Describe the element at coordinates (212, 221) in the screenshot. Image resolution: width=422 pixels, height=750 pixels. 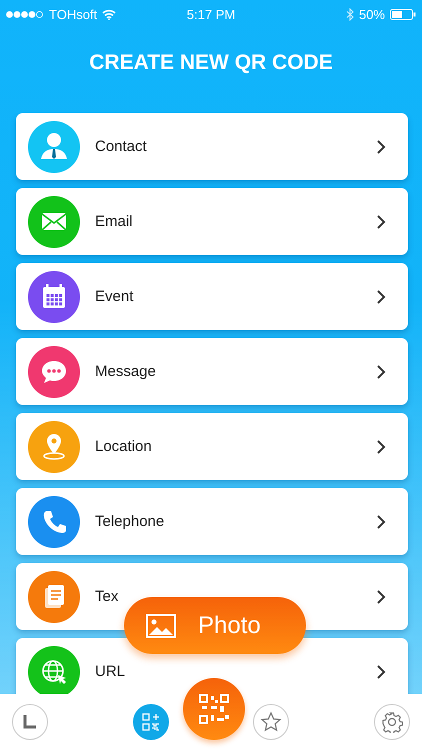
I see `list-item: Email` at that location.